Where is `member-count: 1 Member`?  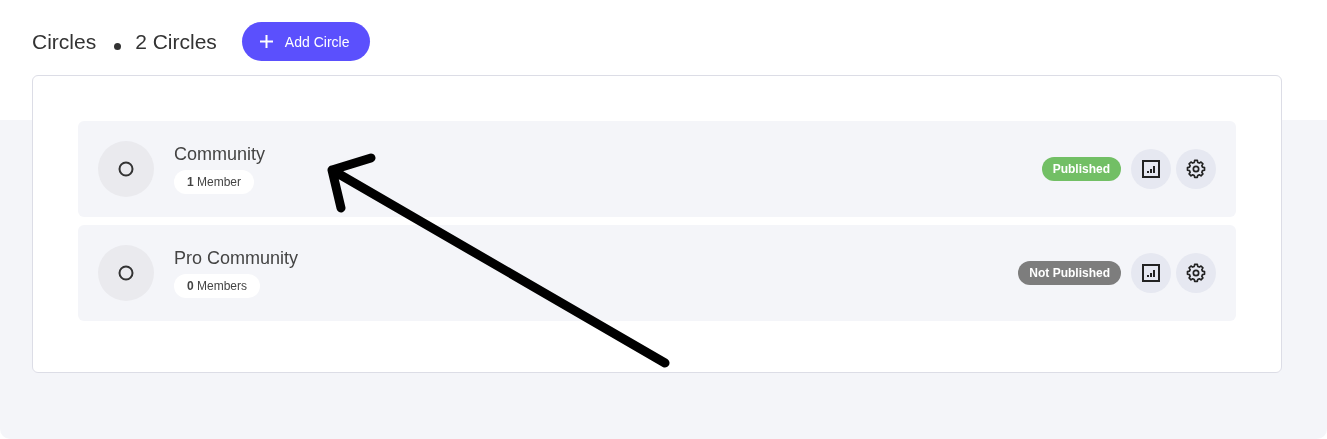
member-count: 1 Member is located at coordinates (214, 182).